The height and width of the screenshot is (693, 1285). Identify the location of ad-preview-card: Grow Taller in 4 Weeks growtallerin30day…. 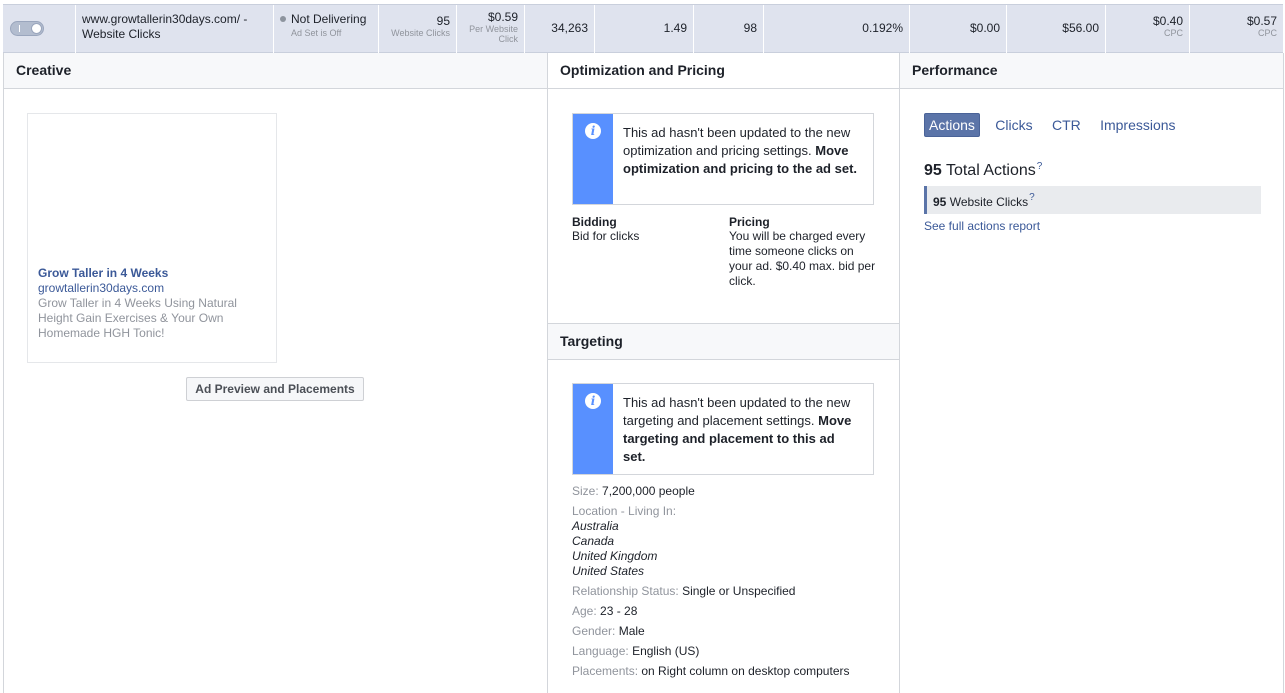
(152, 238).